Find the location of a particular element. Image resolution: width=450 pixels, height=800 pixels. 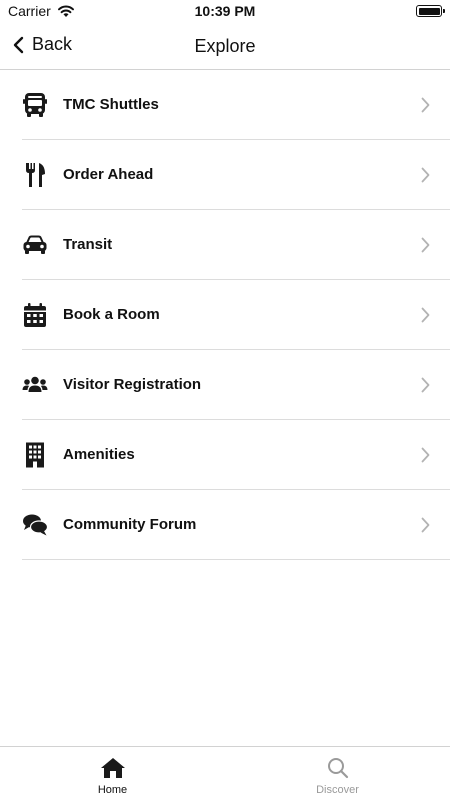

menu-item-community-forum: Community Forum is located at coordinates (236, 525).